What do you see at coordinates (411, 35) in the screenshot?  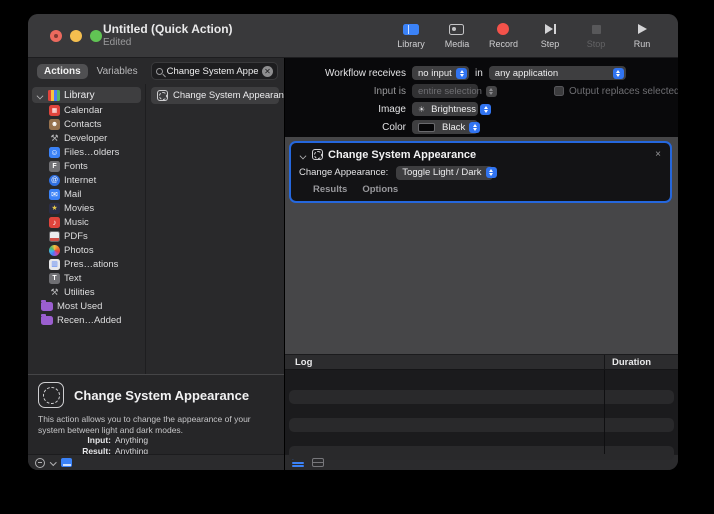 I see `library-toolbar-button: Library` at bounding box center [411, 35].